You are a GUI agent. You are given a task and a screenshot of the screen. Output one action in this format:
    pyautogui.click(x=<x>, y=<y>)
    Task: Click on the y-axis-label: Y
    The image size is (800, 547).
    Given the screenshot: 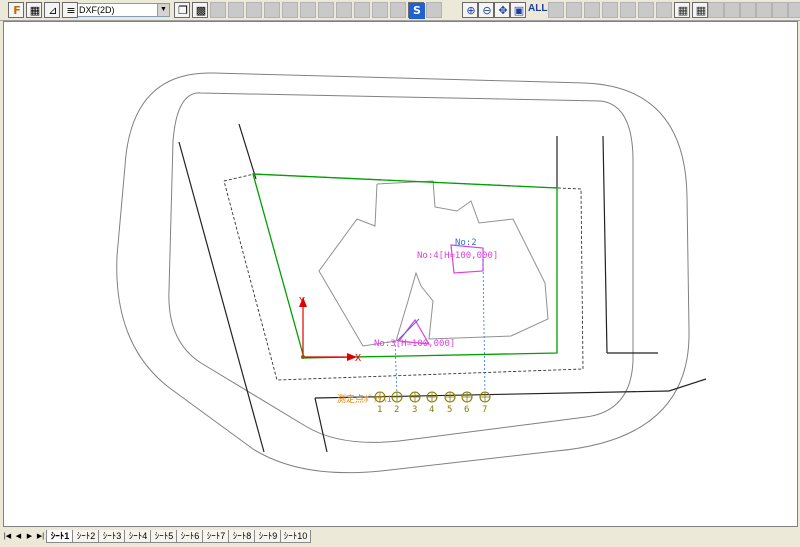 What is the action you would take?
    pyautogui.click(x=302, y=301)
    